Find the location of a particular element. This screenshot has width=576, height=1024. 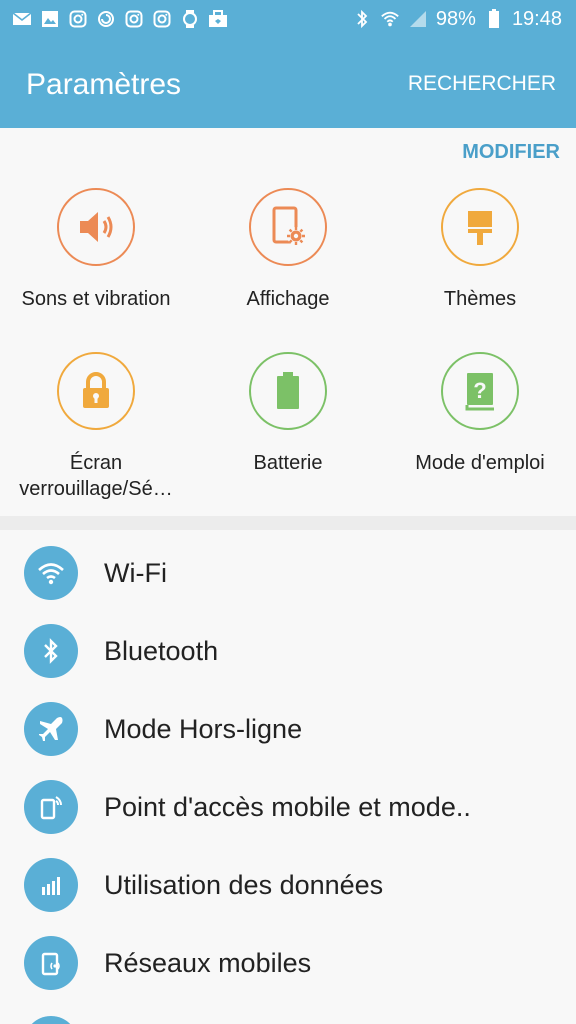

list-item-mobile-networks: Réseaux mobiles is located at coordinates (288, 963).